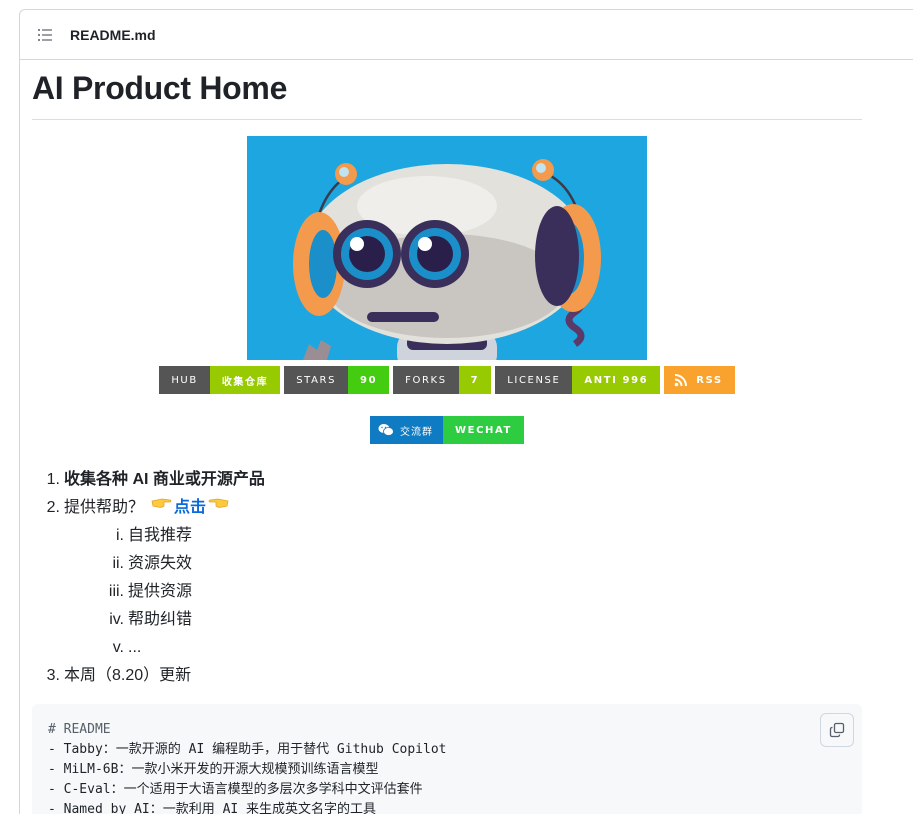 The image size is (913, 814). What do you see at coordinates (184, 380) in the screenshot?
I see `badge-label: HUB` at bounding box center [184, 380].